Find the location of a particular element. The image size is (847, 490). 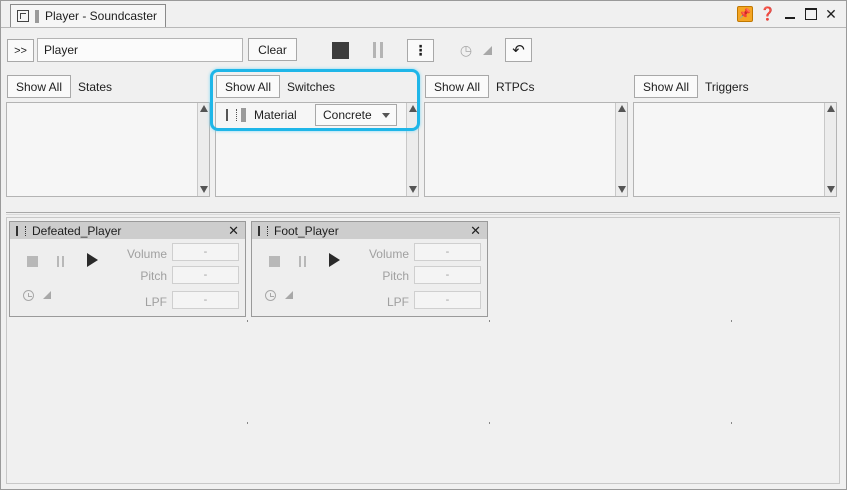

pin-icon: 📌 is located at coordinates (745, 14).